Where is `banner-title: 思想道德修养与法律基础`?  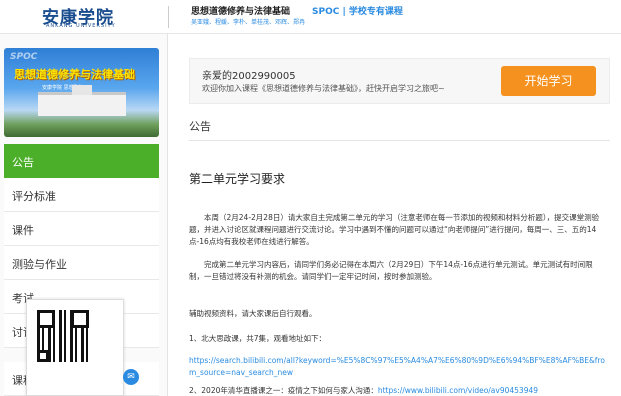 banner-title: 思想道德修养与法律基础 is located at coordinates (74, 74).